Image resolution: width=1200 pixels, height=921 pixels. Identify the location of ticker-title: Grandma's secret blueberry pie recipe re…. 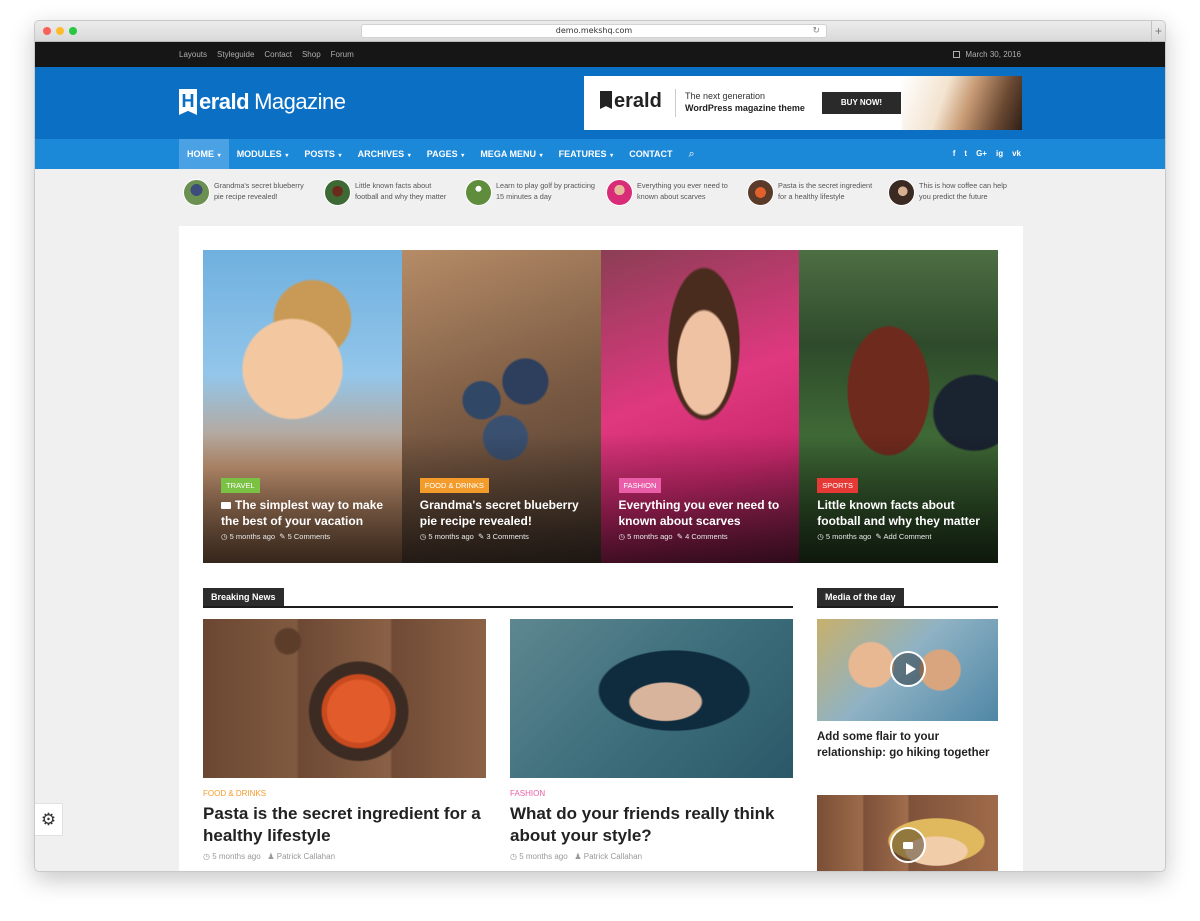
(259, 191).